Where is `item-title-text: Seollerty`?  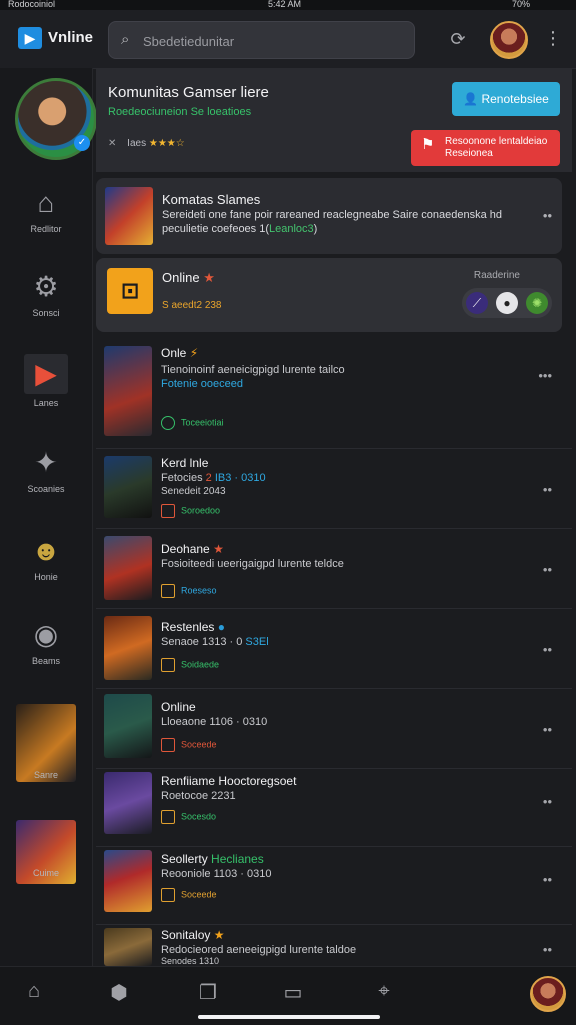 item-title-text: Seollerty is located at coordinates (184, 859).